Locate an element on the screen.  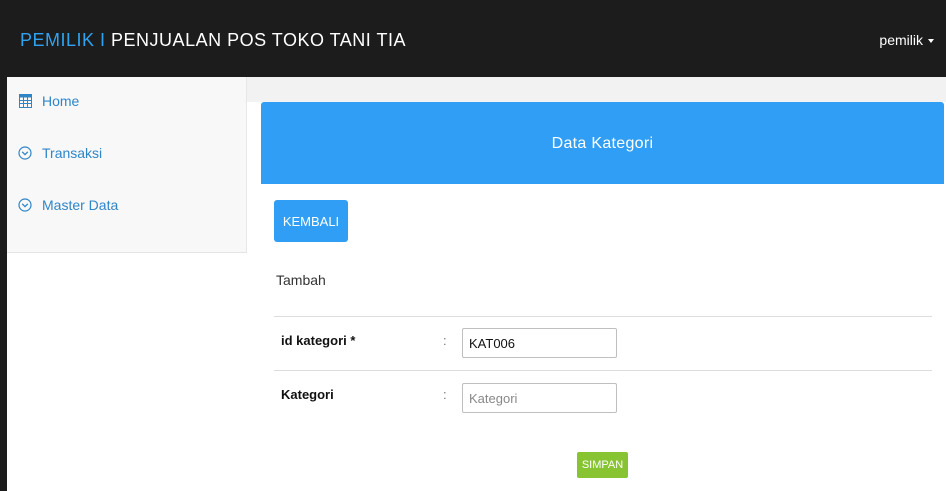
sidebar: Home Transaksi Master Data is located at coordinates (127, 165).